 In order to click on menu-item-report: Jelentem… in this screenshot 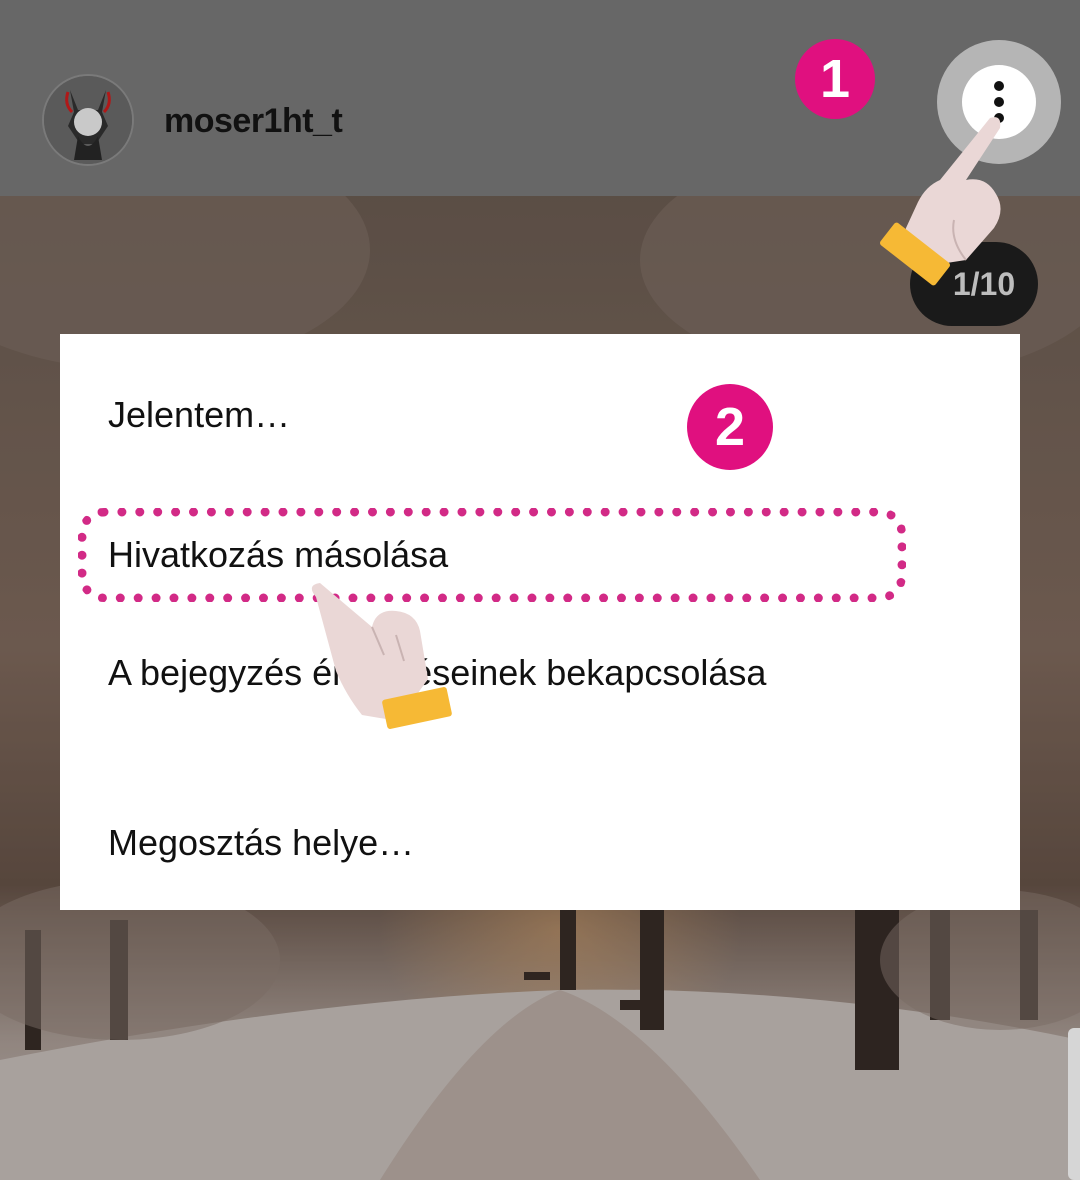, I will do `click(199, 415)`.